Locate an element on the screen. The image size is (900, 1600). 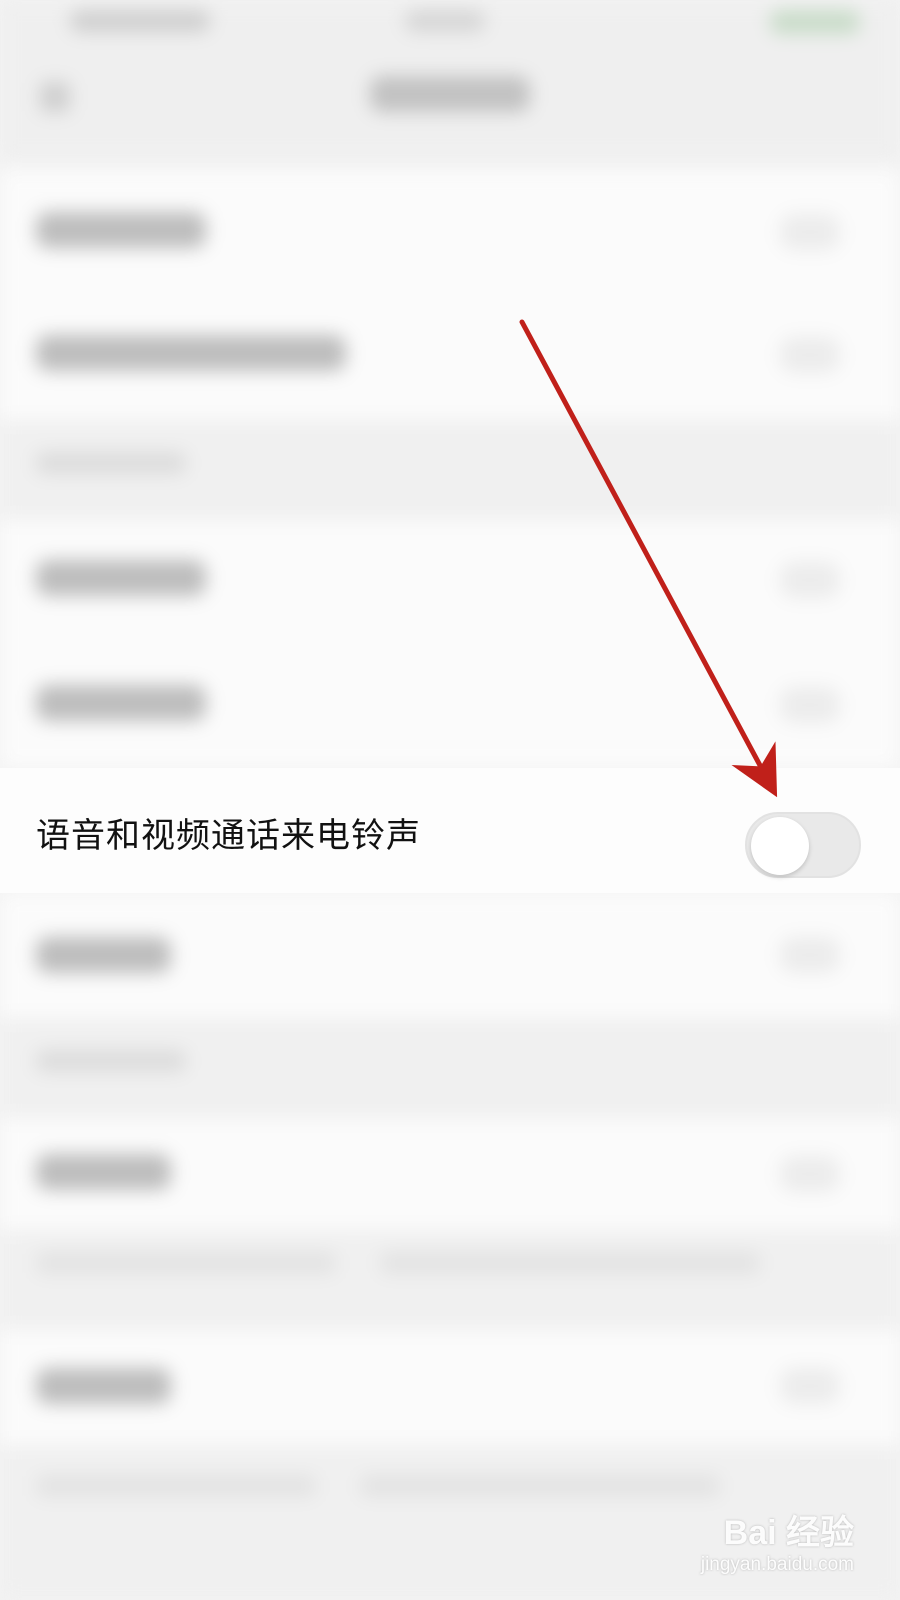
status-time-placeholder is located at coordinates (140, 21).